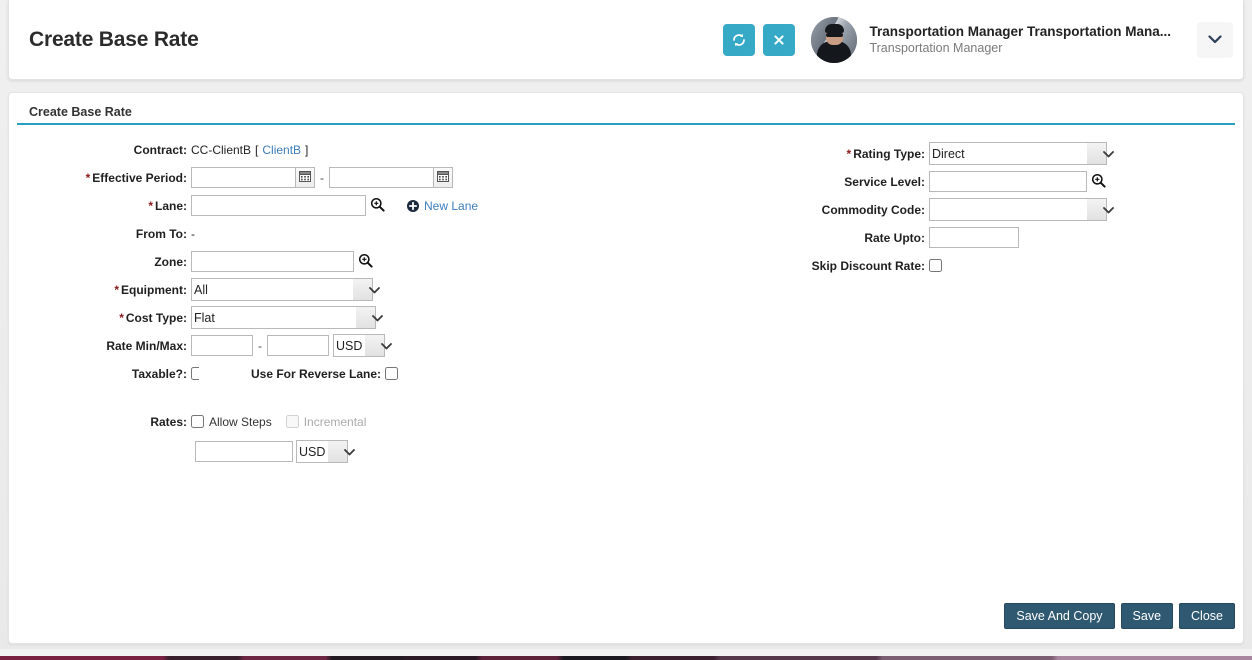 The image size is (1252, 660). I want to click on field-zone: Zone:, so click(289, 261).